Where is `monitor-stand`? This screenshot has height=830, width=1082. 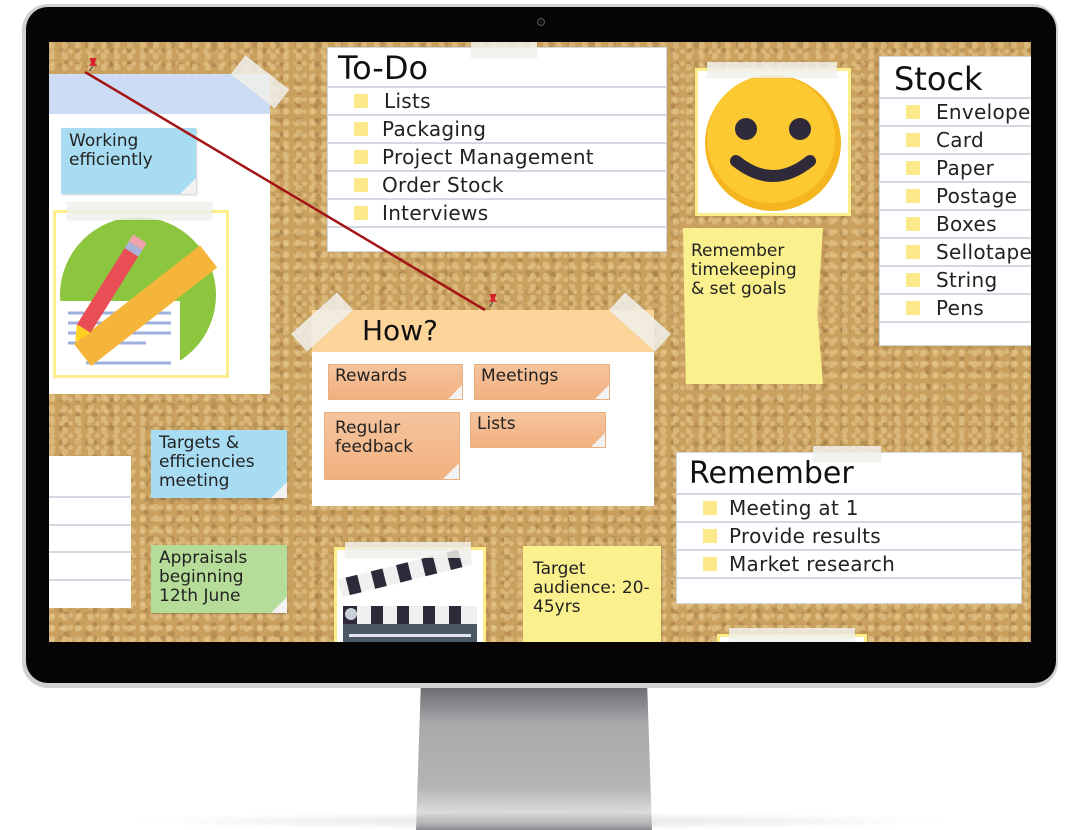
monitor-stand is located at coordinates (534, 759).